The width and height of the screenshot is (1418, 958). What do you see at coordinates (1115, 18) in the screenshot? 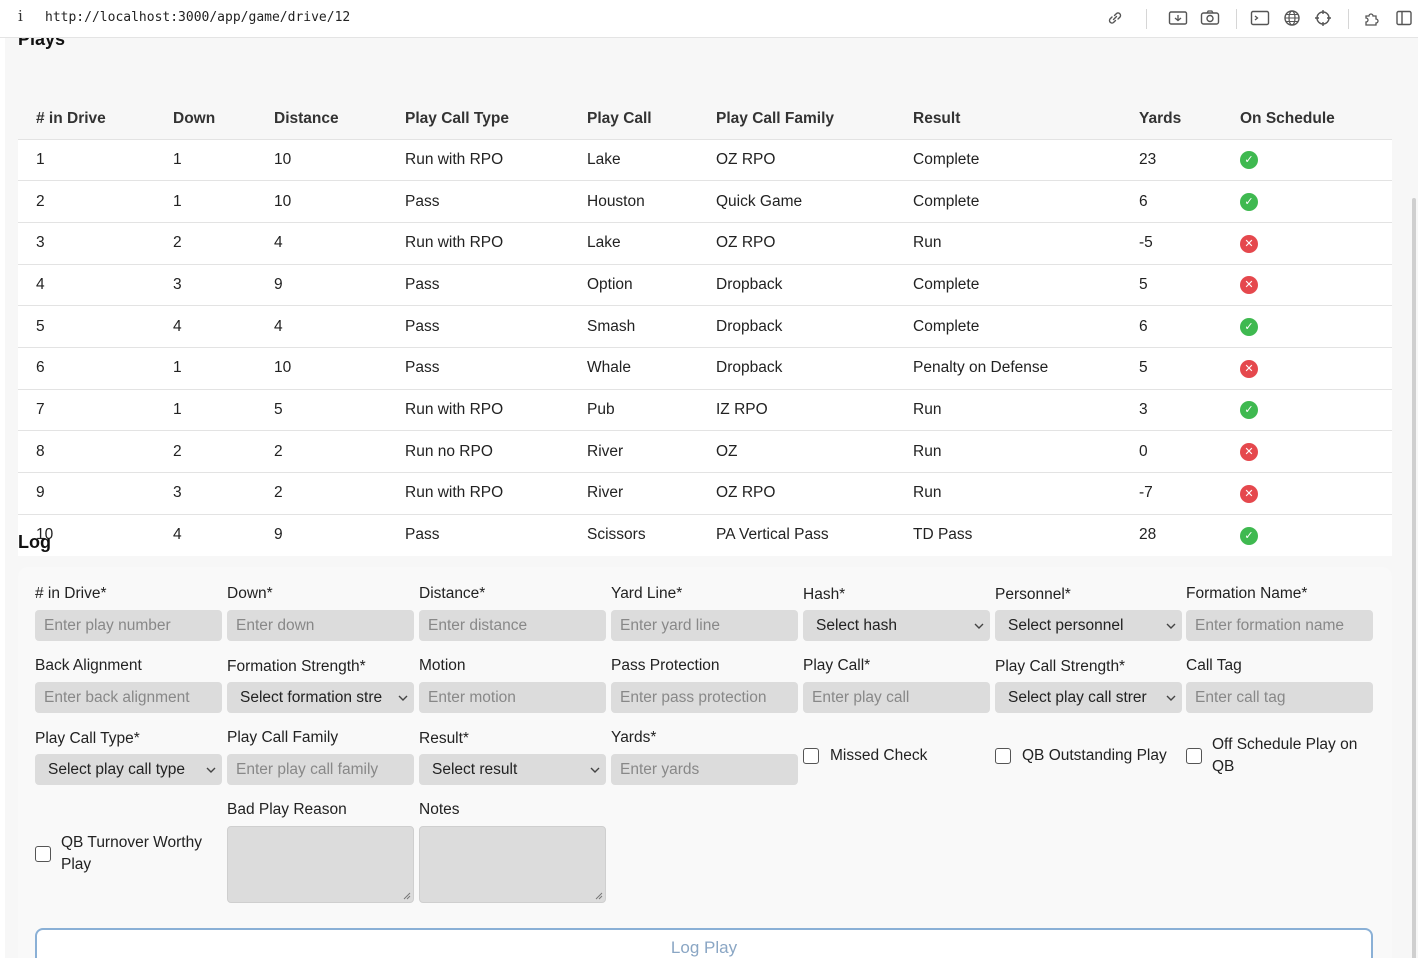
I see `link-icon` at bounding box center [1115, 18].